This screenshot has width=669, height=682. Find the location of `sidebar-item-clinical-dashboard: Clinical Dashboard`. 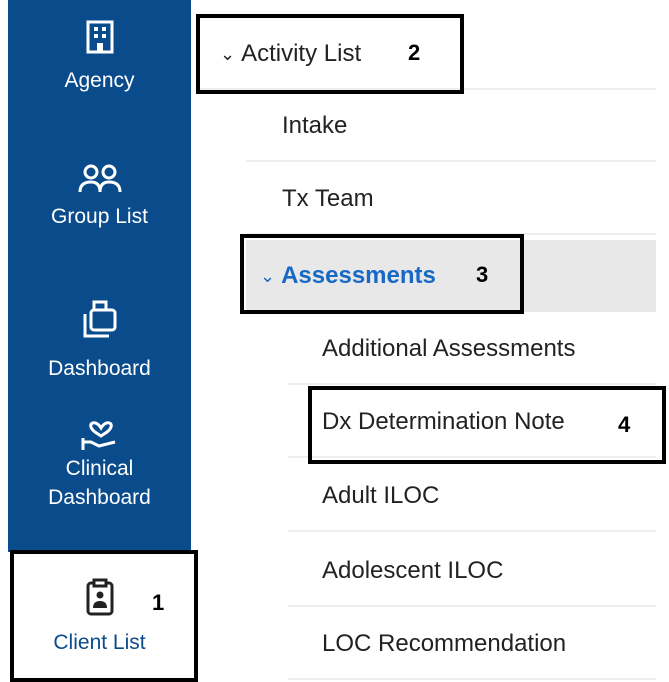

sidebar-item-clinical-dashboard: Clinical Dashboard is located at coordinates (99, 477).